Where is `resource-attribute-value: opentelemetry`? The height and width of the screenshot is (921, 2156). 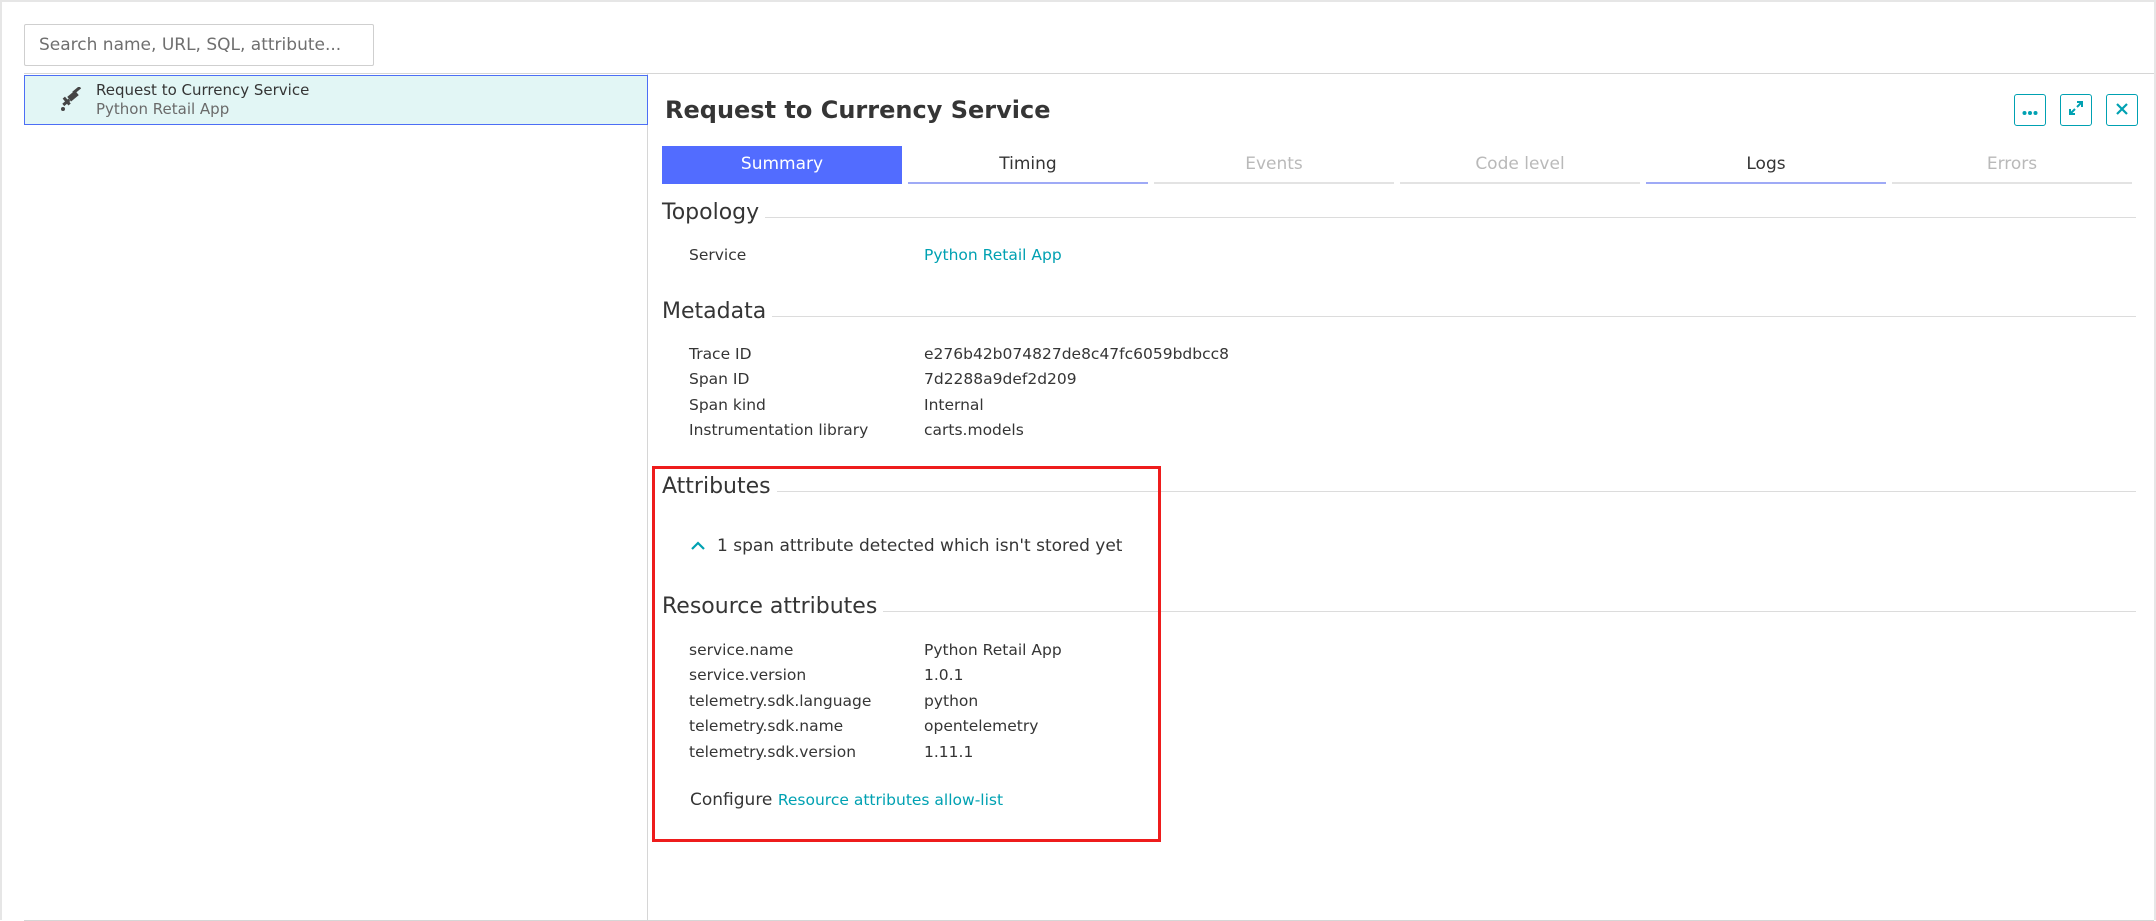 resource-attribute-value: opentelemetry is located at coordinates (981, 726).